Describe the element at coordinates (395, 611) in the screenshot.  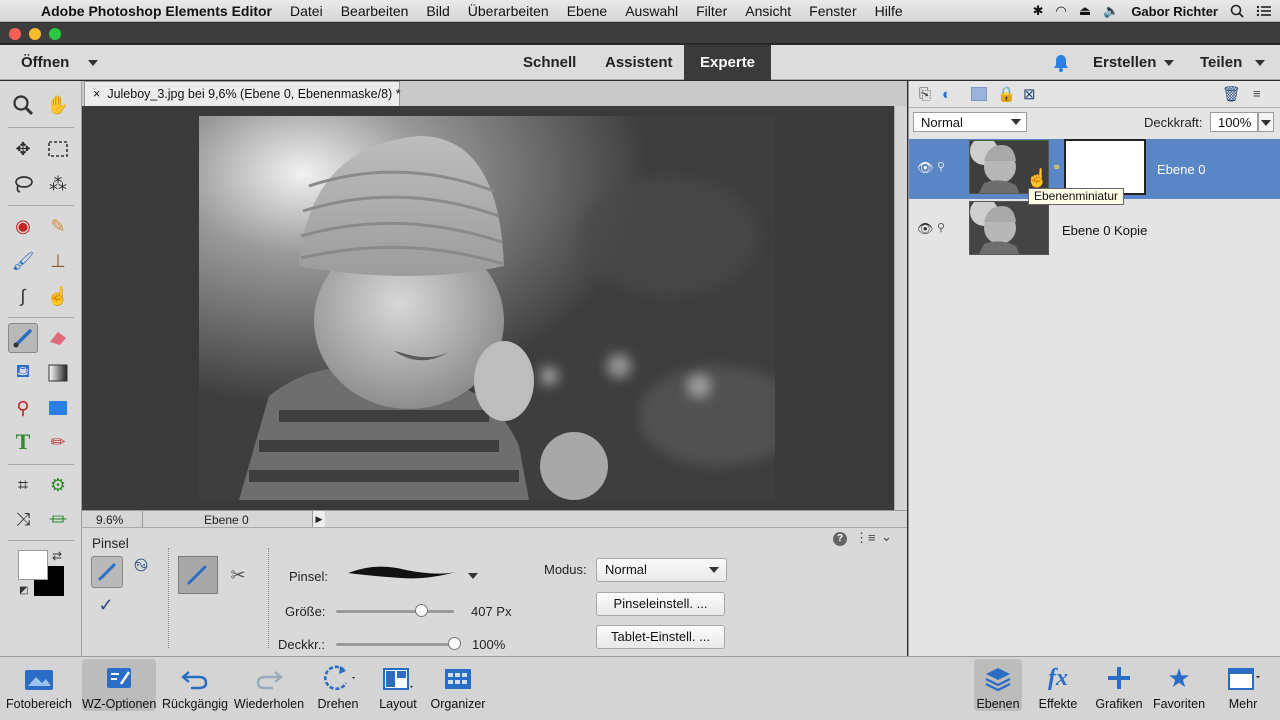
I see `size-slider-track` at that location.